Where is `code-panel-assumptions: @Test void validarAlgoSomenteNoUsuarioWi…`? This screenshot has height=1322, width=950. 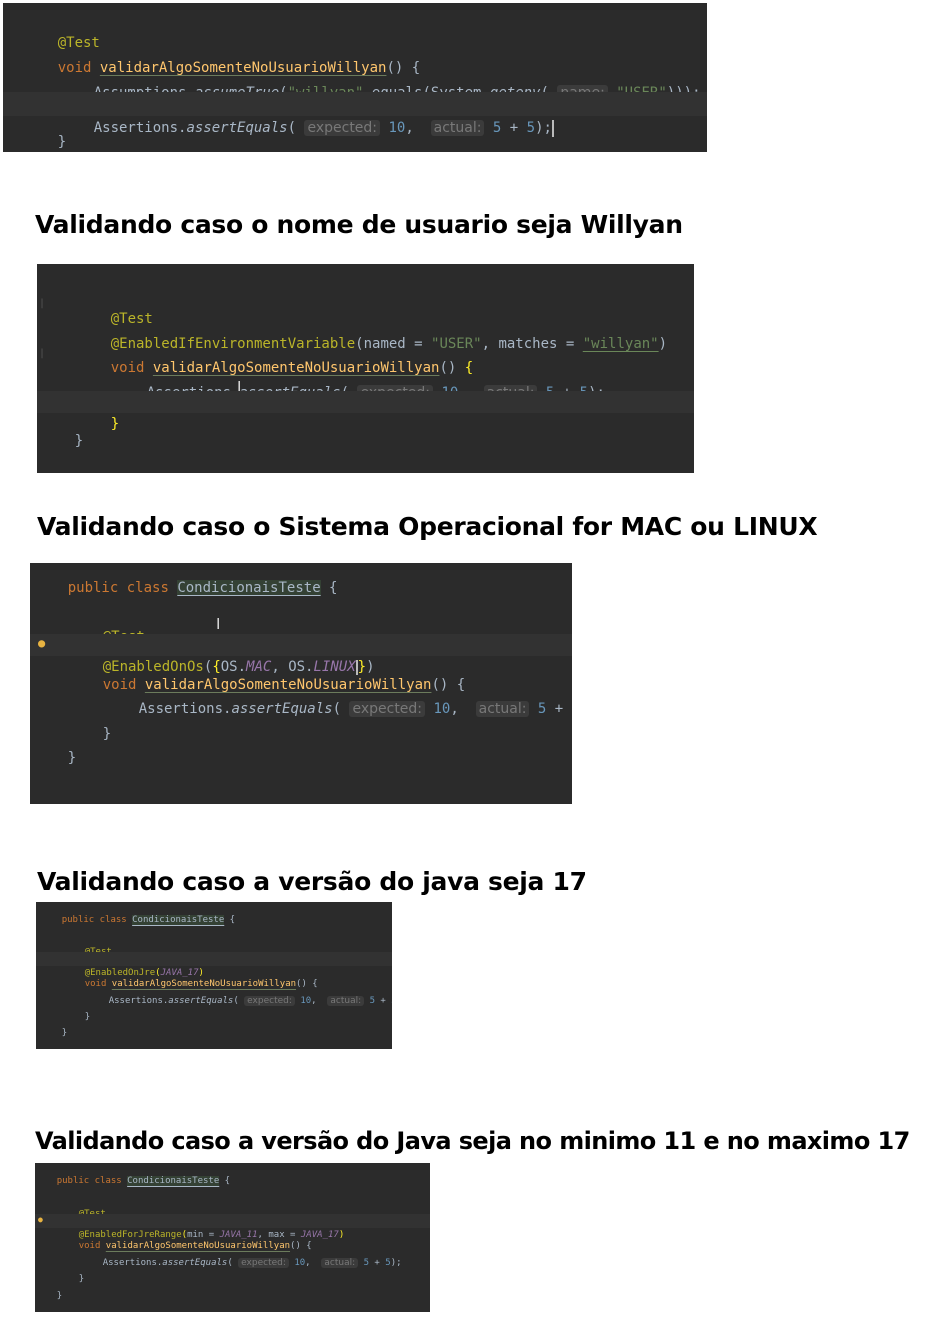 code-panel-assumptions: @Test void validarAlgoSomenteNoUsuarioWi… is located at coordinates (355, 77).